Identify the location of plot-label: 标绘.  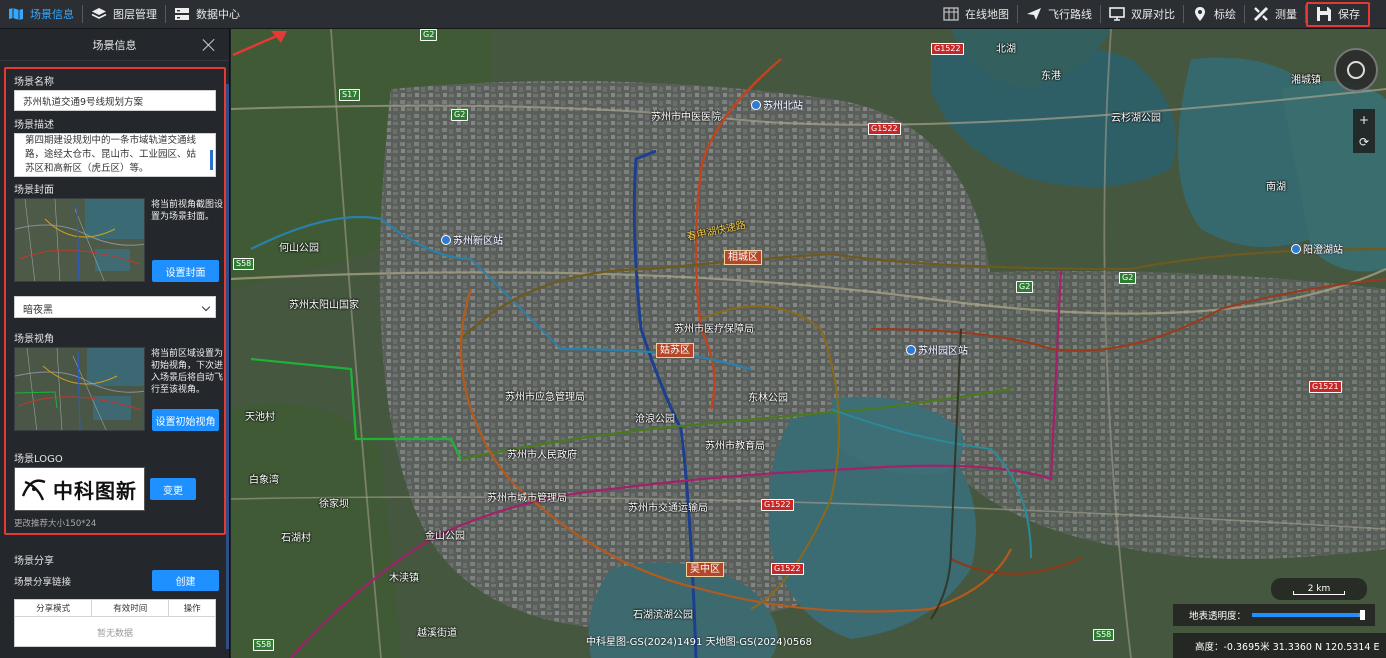
(1225, 14).